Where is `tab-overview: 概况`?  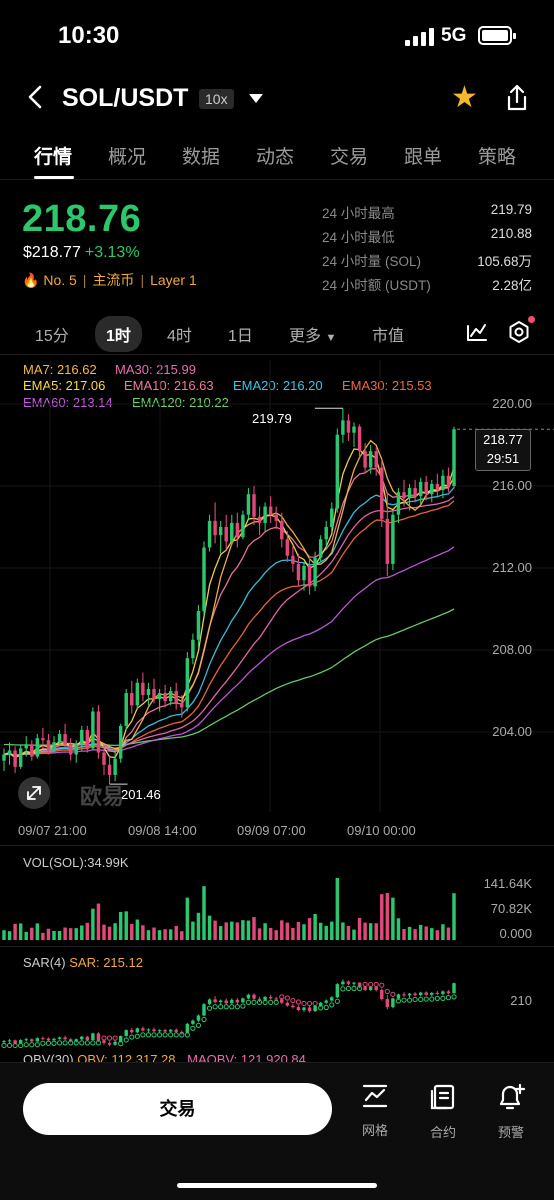
tab-overview: 概况 is located at coordinates (127, 155).